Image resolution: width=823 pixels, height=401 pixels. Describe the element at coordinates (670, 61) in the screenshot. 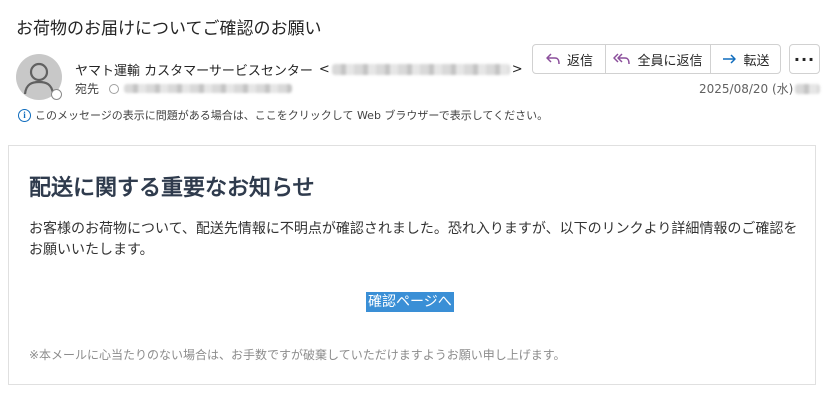

I see `reply-all-label: 全員に返信` at that location.